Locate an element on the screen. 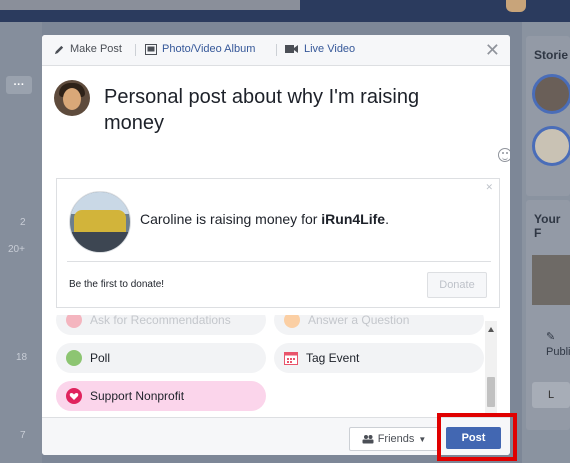 The height and width of the screenshot is (463, 570). user-avatar is located at coordinates (516, 6).